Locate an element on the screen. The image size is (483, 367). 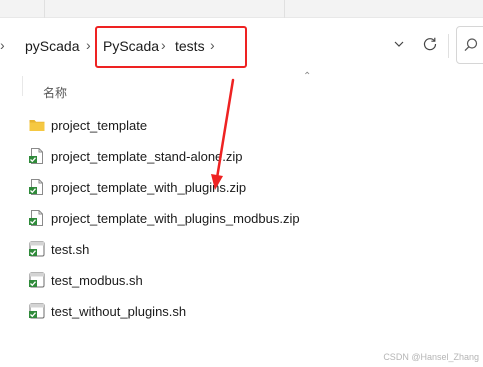
file-list-item: project_template_stand-alone.zip is located at coordinates (238, 156).